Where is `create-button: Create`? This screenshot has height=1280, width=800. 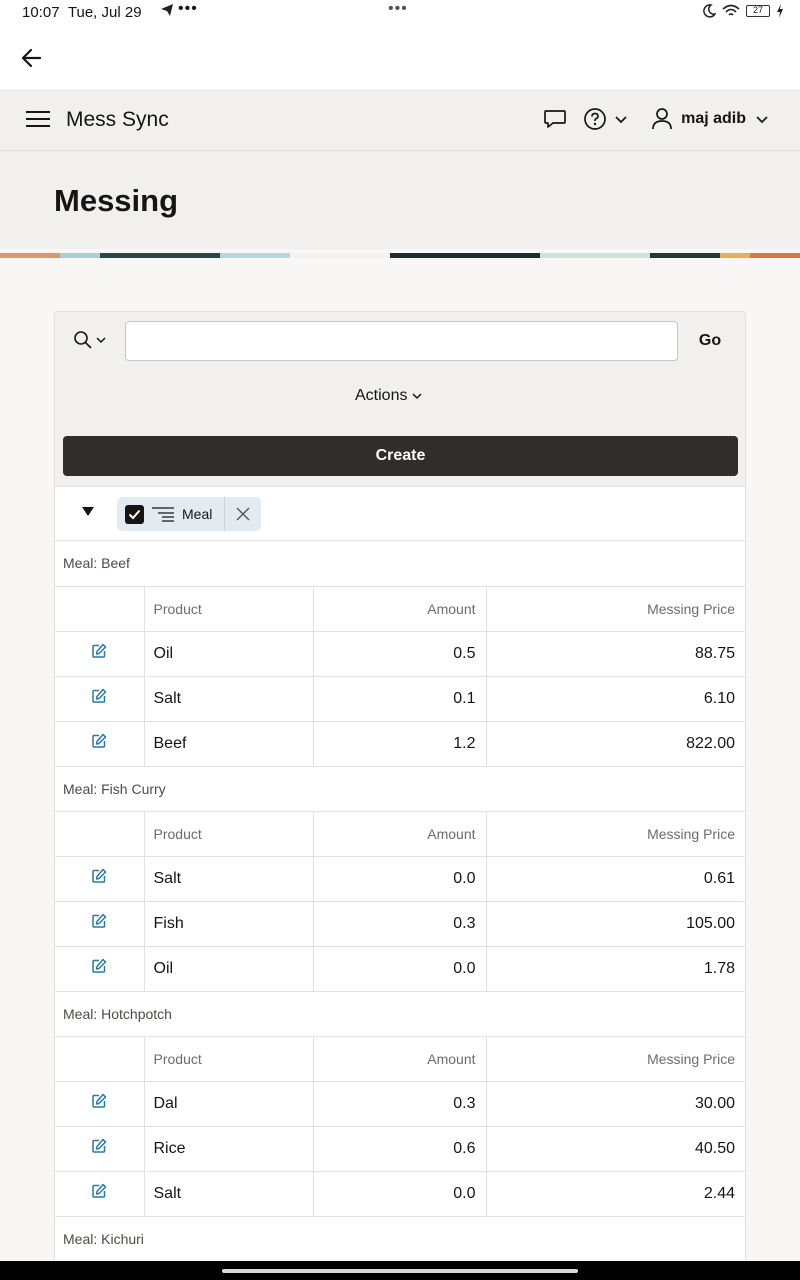
create-button: Create is located at coordinates (400, 456).